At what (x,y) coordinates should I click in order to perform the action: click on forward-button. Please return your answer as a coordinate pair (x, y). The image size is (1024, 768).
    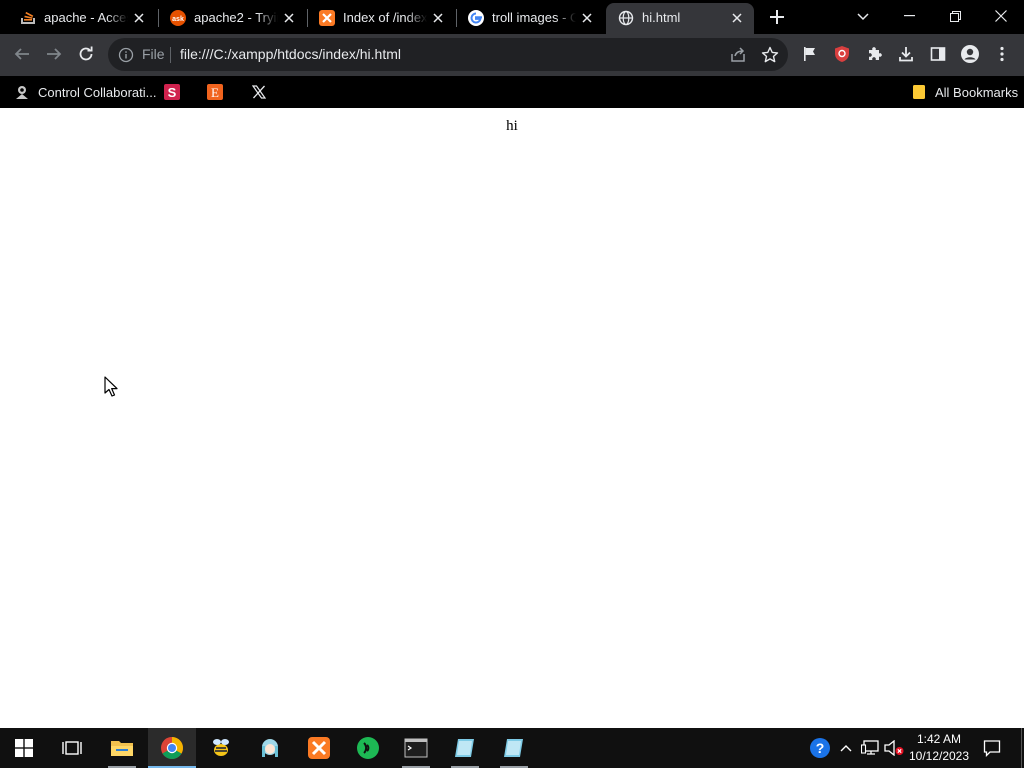
    Looking at the image, I should click on (54, 54).